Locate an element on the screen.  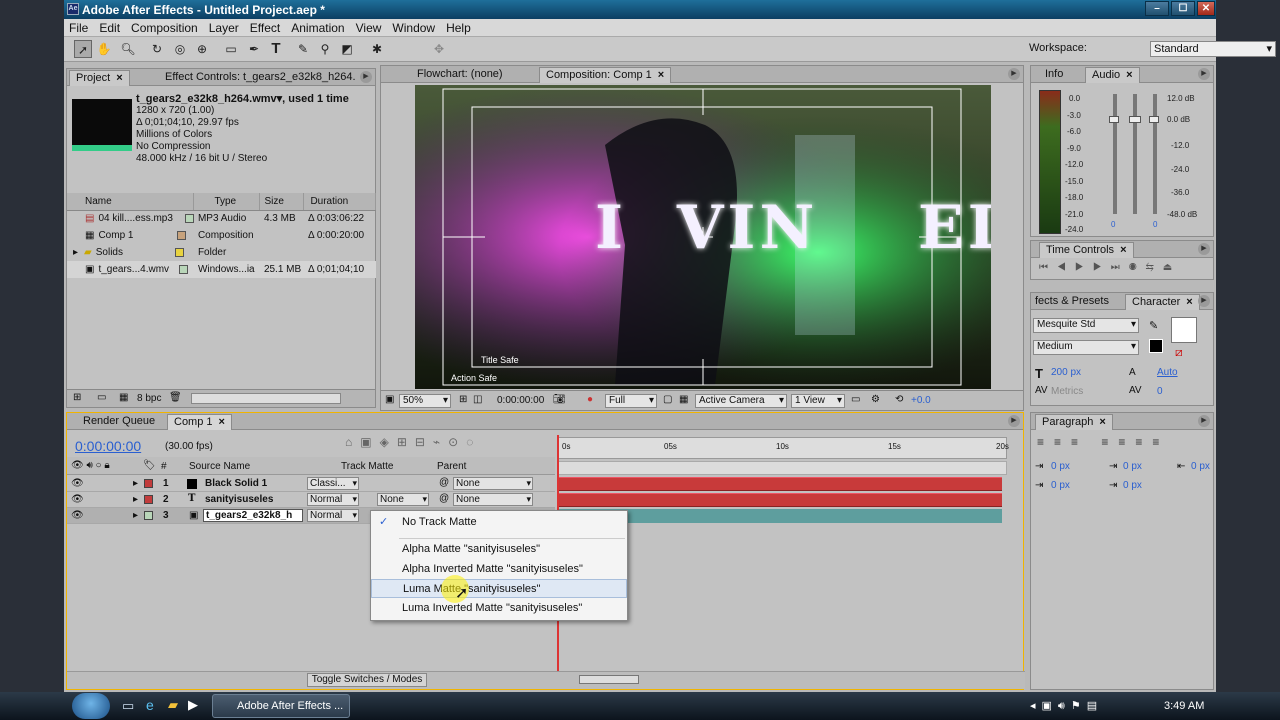
transparency-grid-icon: ▦ is located at coordinates (683, 399).